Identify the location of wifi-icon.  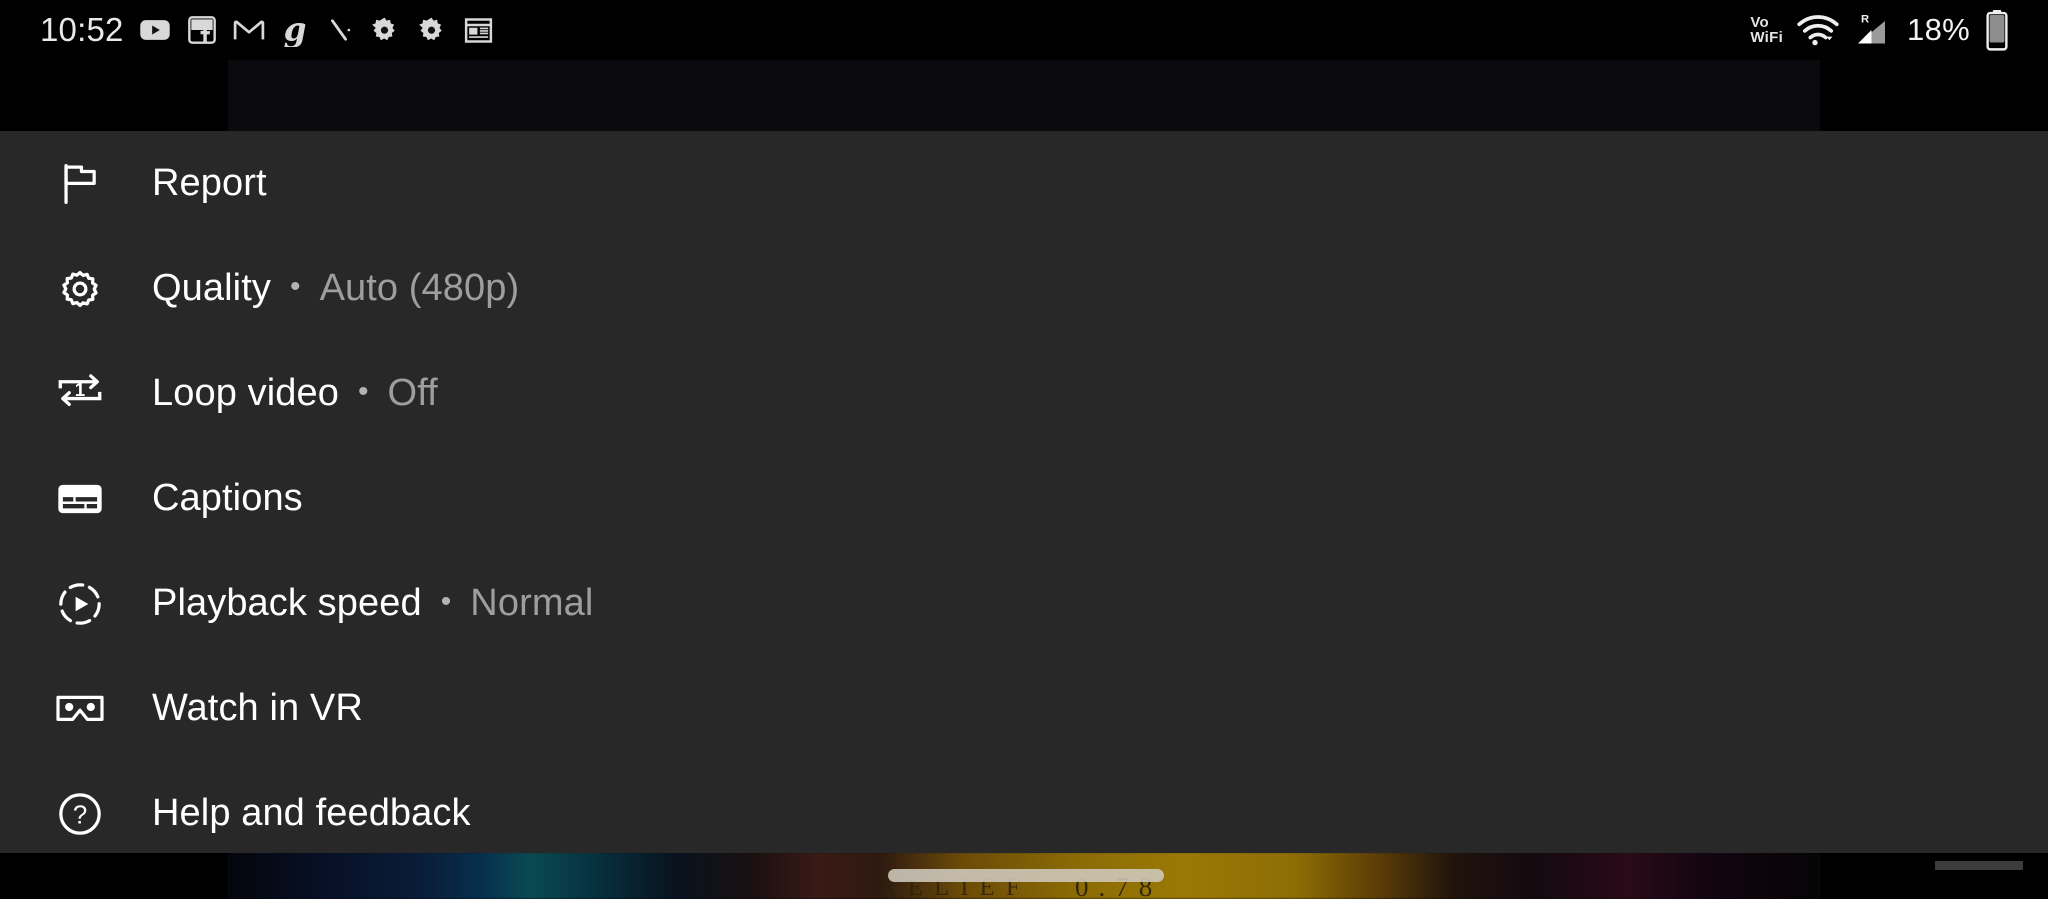
(1818, 30).